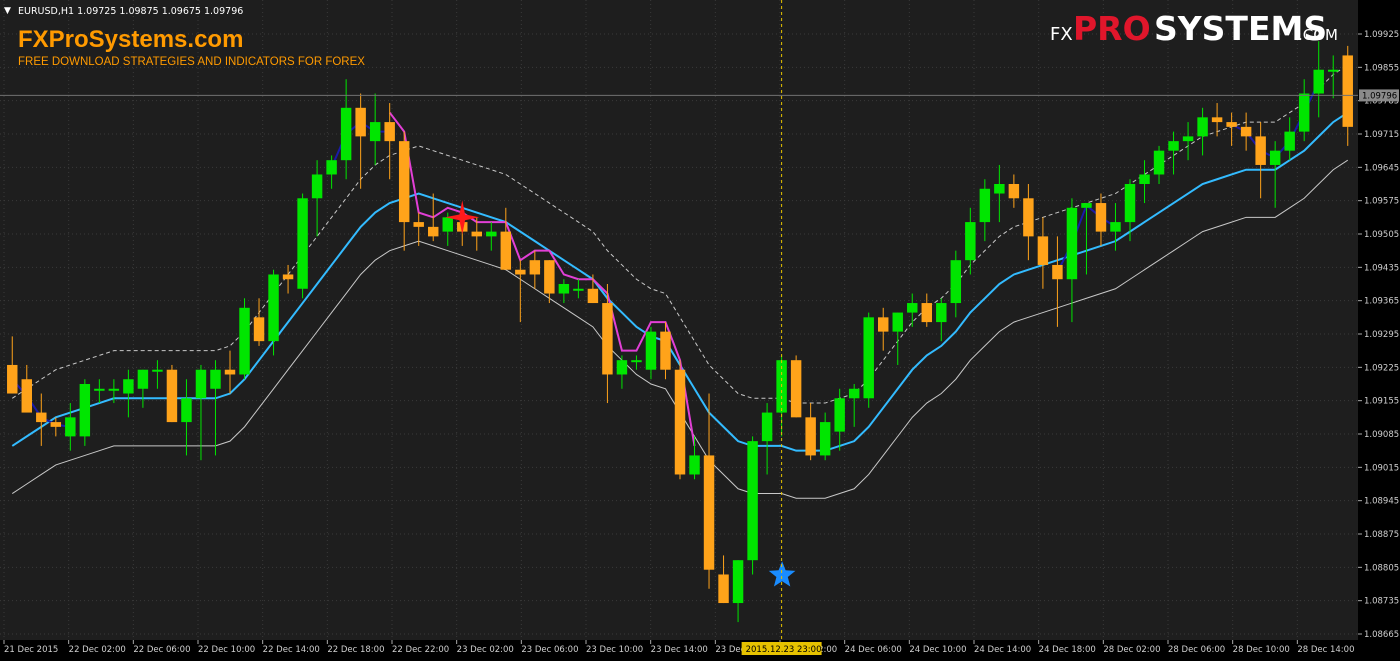 This screenshot has height=661, width=1400. Describe the element at coordinates (226, 650) in the screenshot. I see `time-axis-label: 22 Dec 10:00` at that location.